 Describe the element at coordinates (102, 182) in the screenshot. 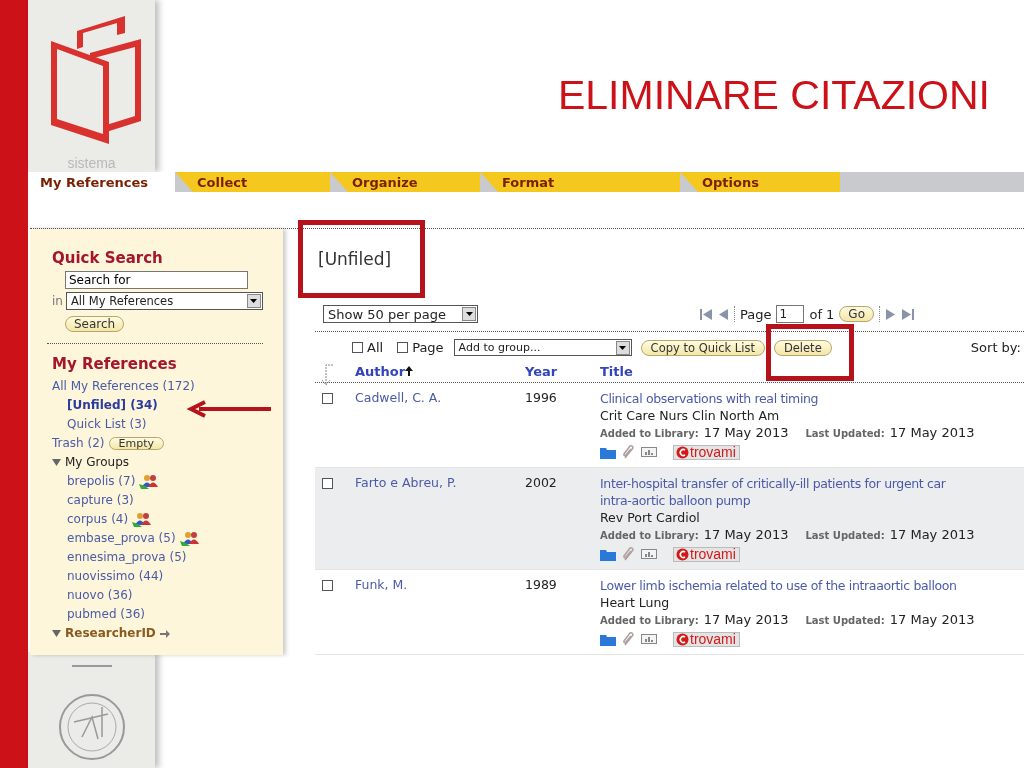

I see `nav-tab: My References` at that location.